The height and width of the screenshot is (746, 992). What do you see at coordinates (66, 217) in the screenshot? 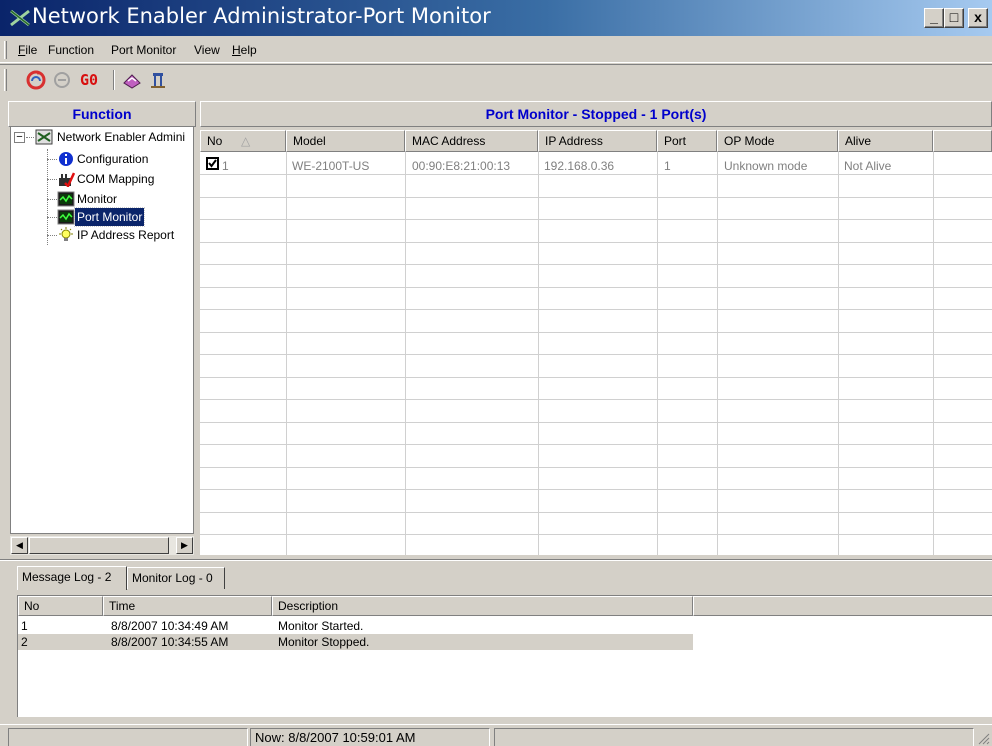
I see `port-monitor-icon` at bounding box center [66, 217].